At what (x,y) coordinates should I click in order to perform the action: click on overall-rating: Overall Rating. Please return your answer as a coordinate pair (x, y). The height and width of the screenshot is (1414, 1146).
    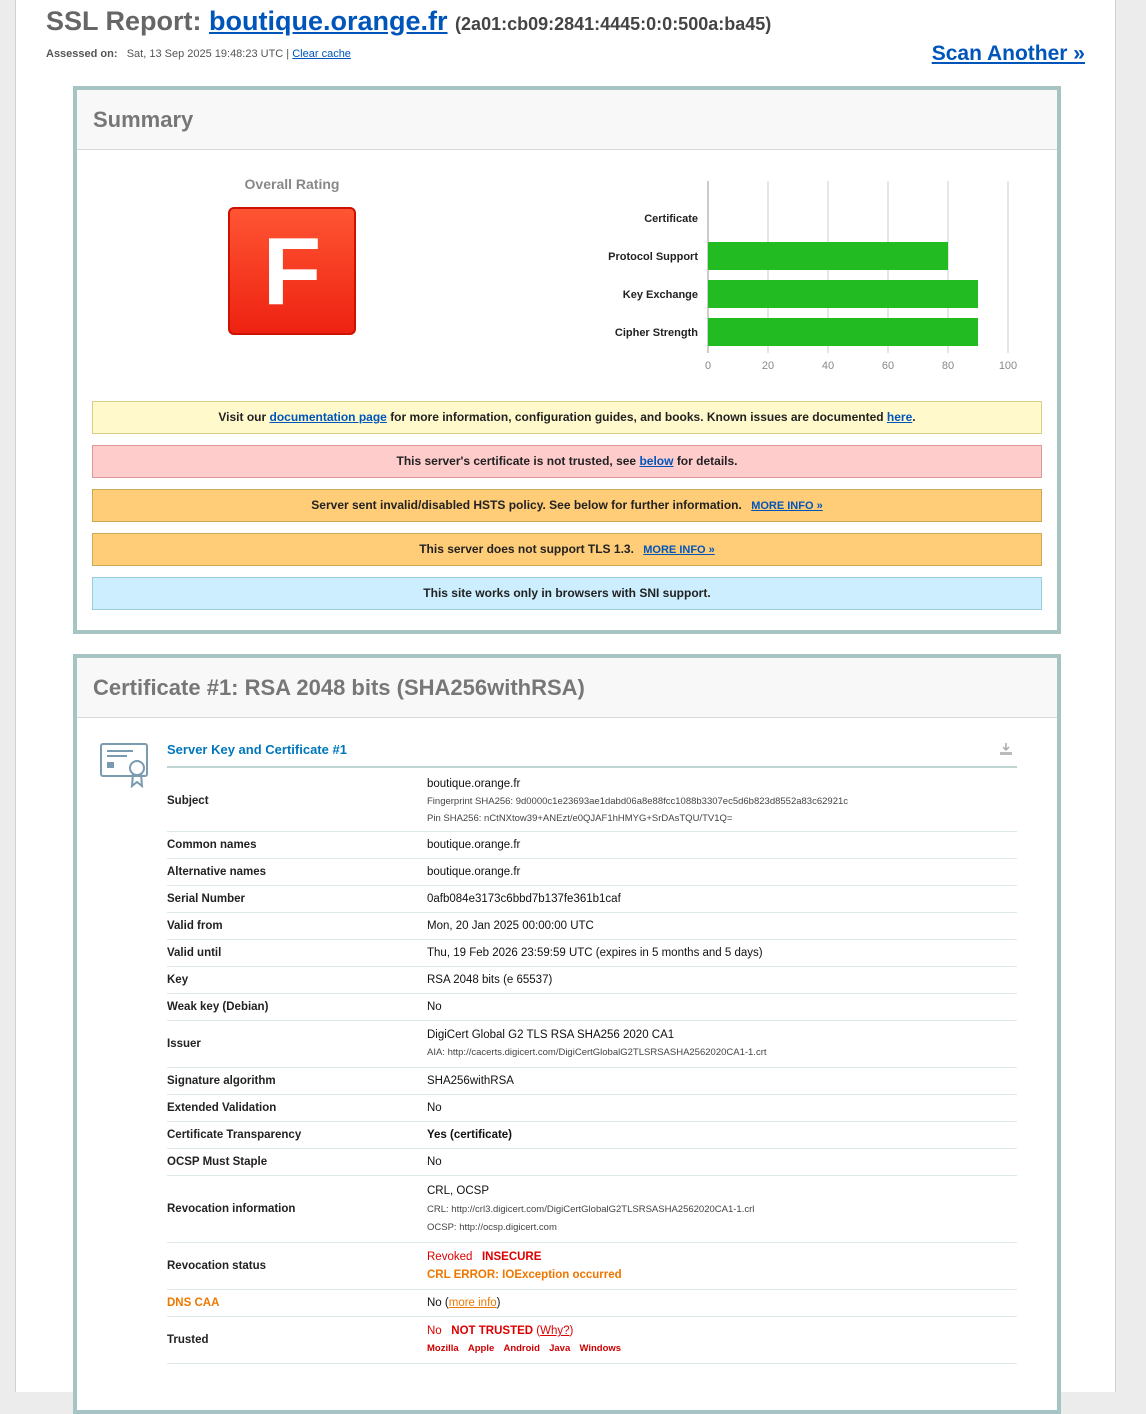
    Looking at the image, I should click on (292, 184).